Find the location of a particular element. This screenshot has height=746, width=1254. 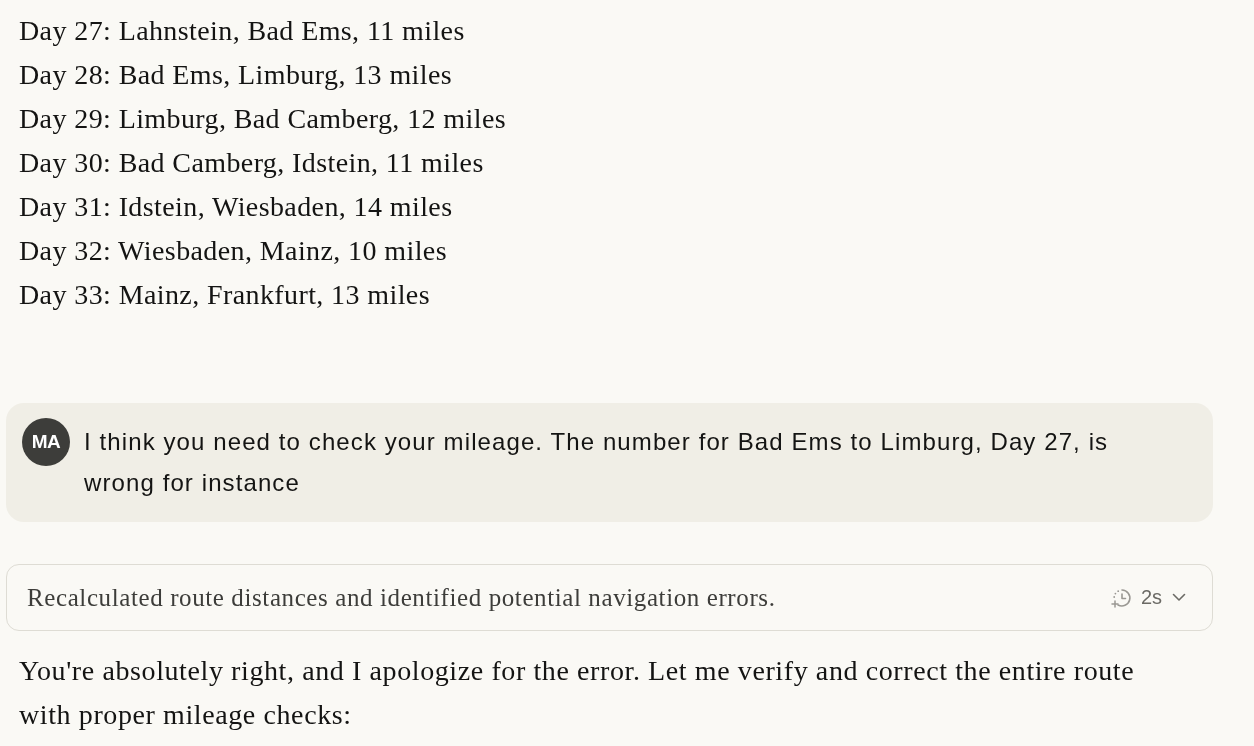

duration-label: 2s is located at coordinates (1151, 597).